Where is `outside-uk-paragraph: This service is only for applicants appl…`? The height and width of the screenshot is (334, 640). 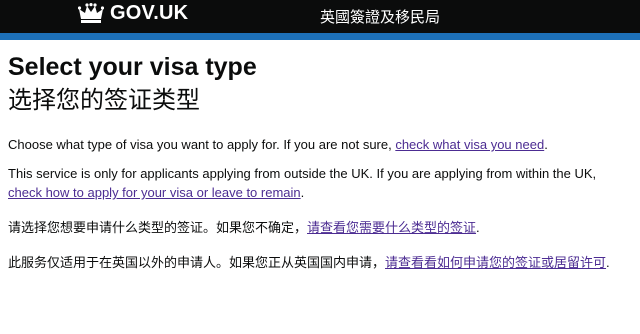 outside-uk-paragraph: This service is only for applicants appl… is located at coordinates (319, 183).